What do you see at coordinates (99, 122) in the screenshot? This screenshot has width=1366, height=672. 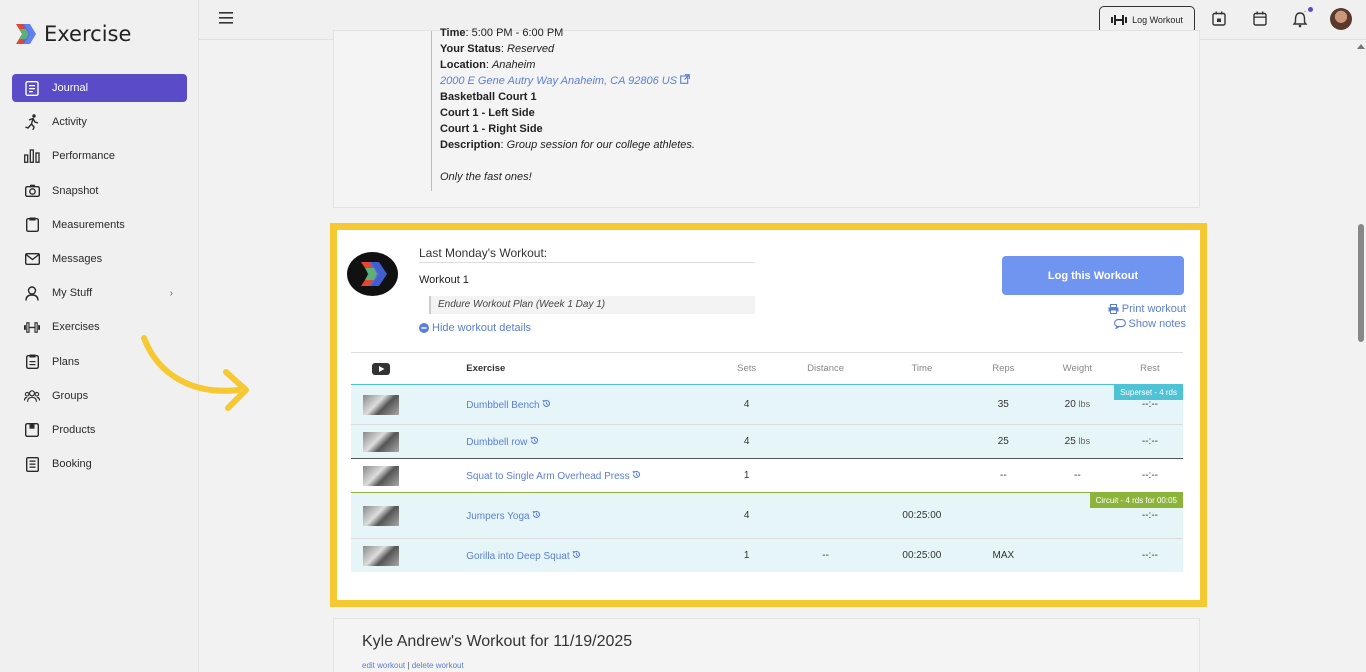 I see `sidebar-item-activity: Activity` at bounding box center [99, 122].